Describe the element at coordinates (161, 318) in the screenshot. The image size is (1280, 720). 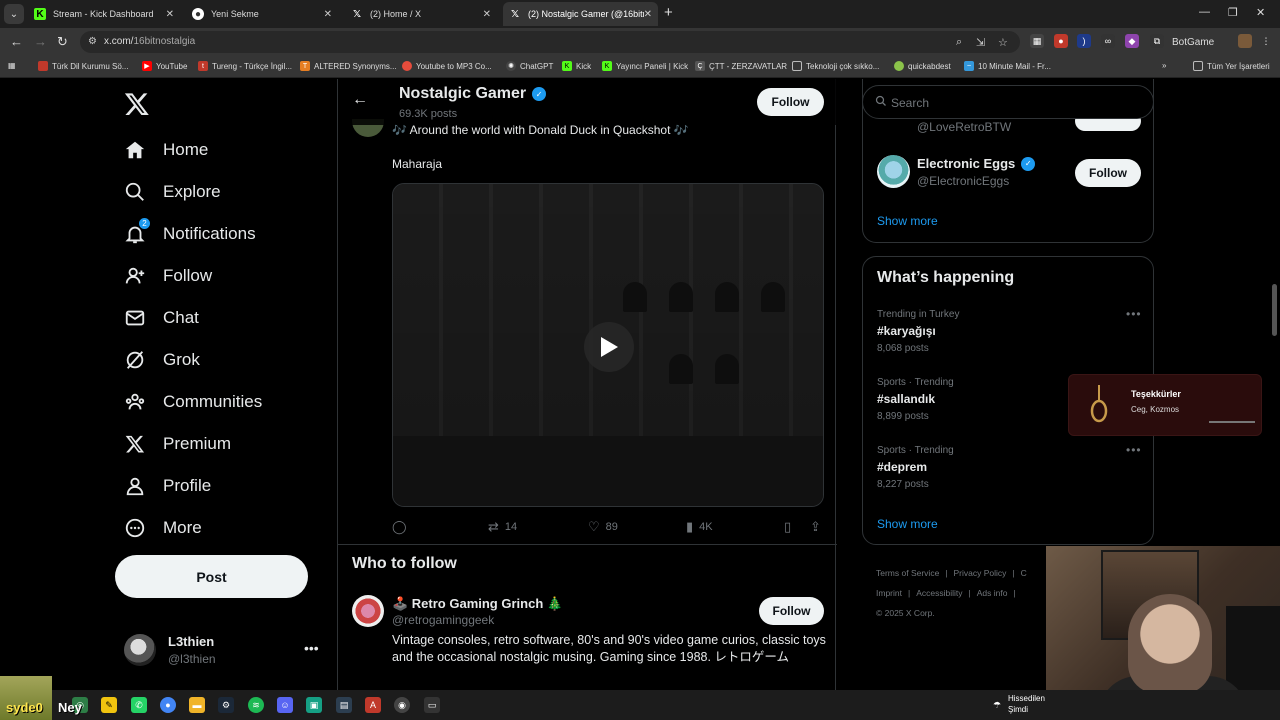
I see `sidebar-item-chat: Chat` at that location.